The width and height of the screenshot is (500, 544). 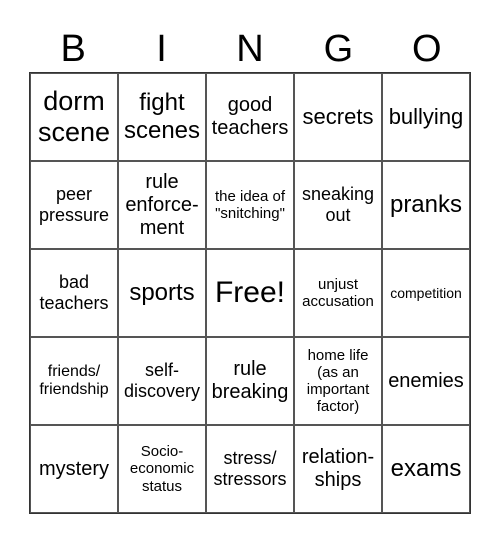 I want to click on bingo-cell: stress/ stressors, so click(x=250, y=469).